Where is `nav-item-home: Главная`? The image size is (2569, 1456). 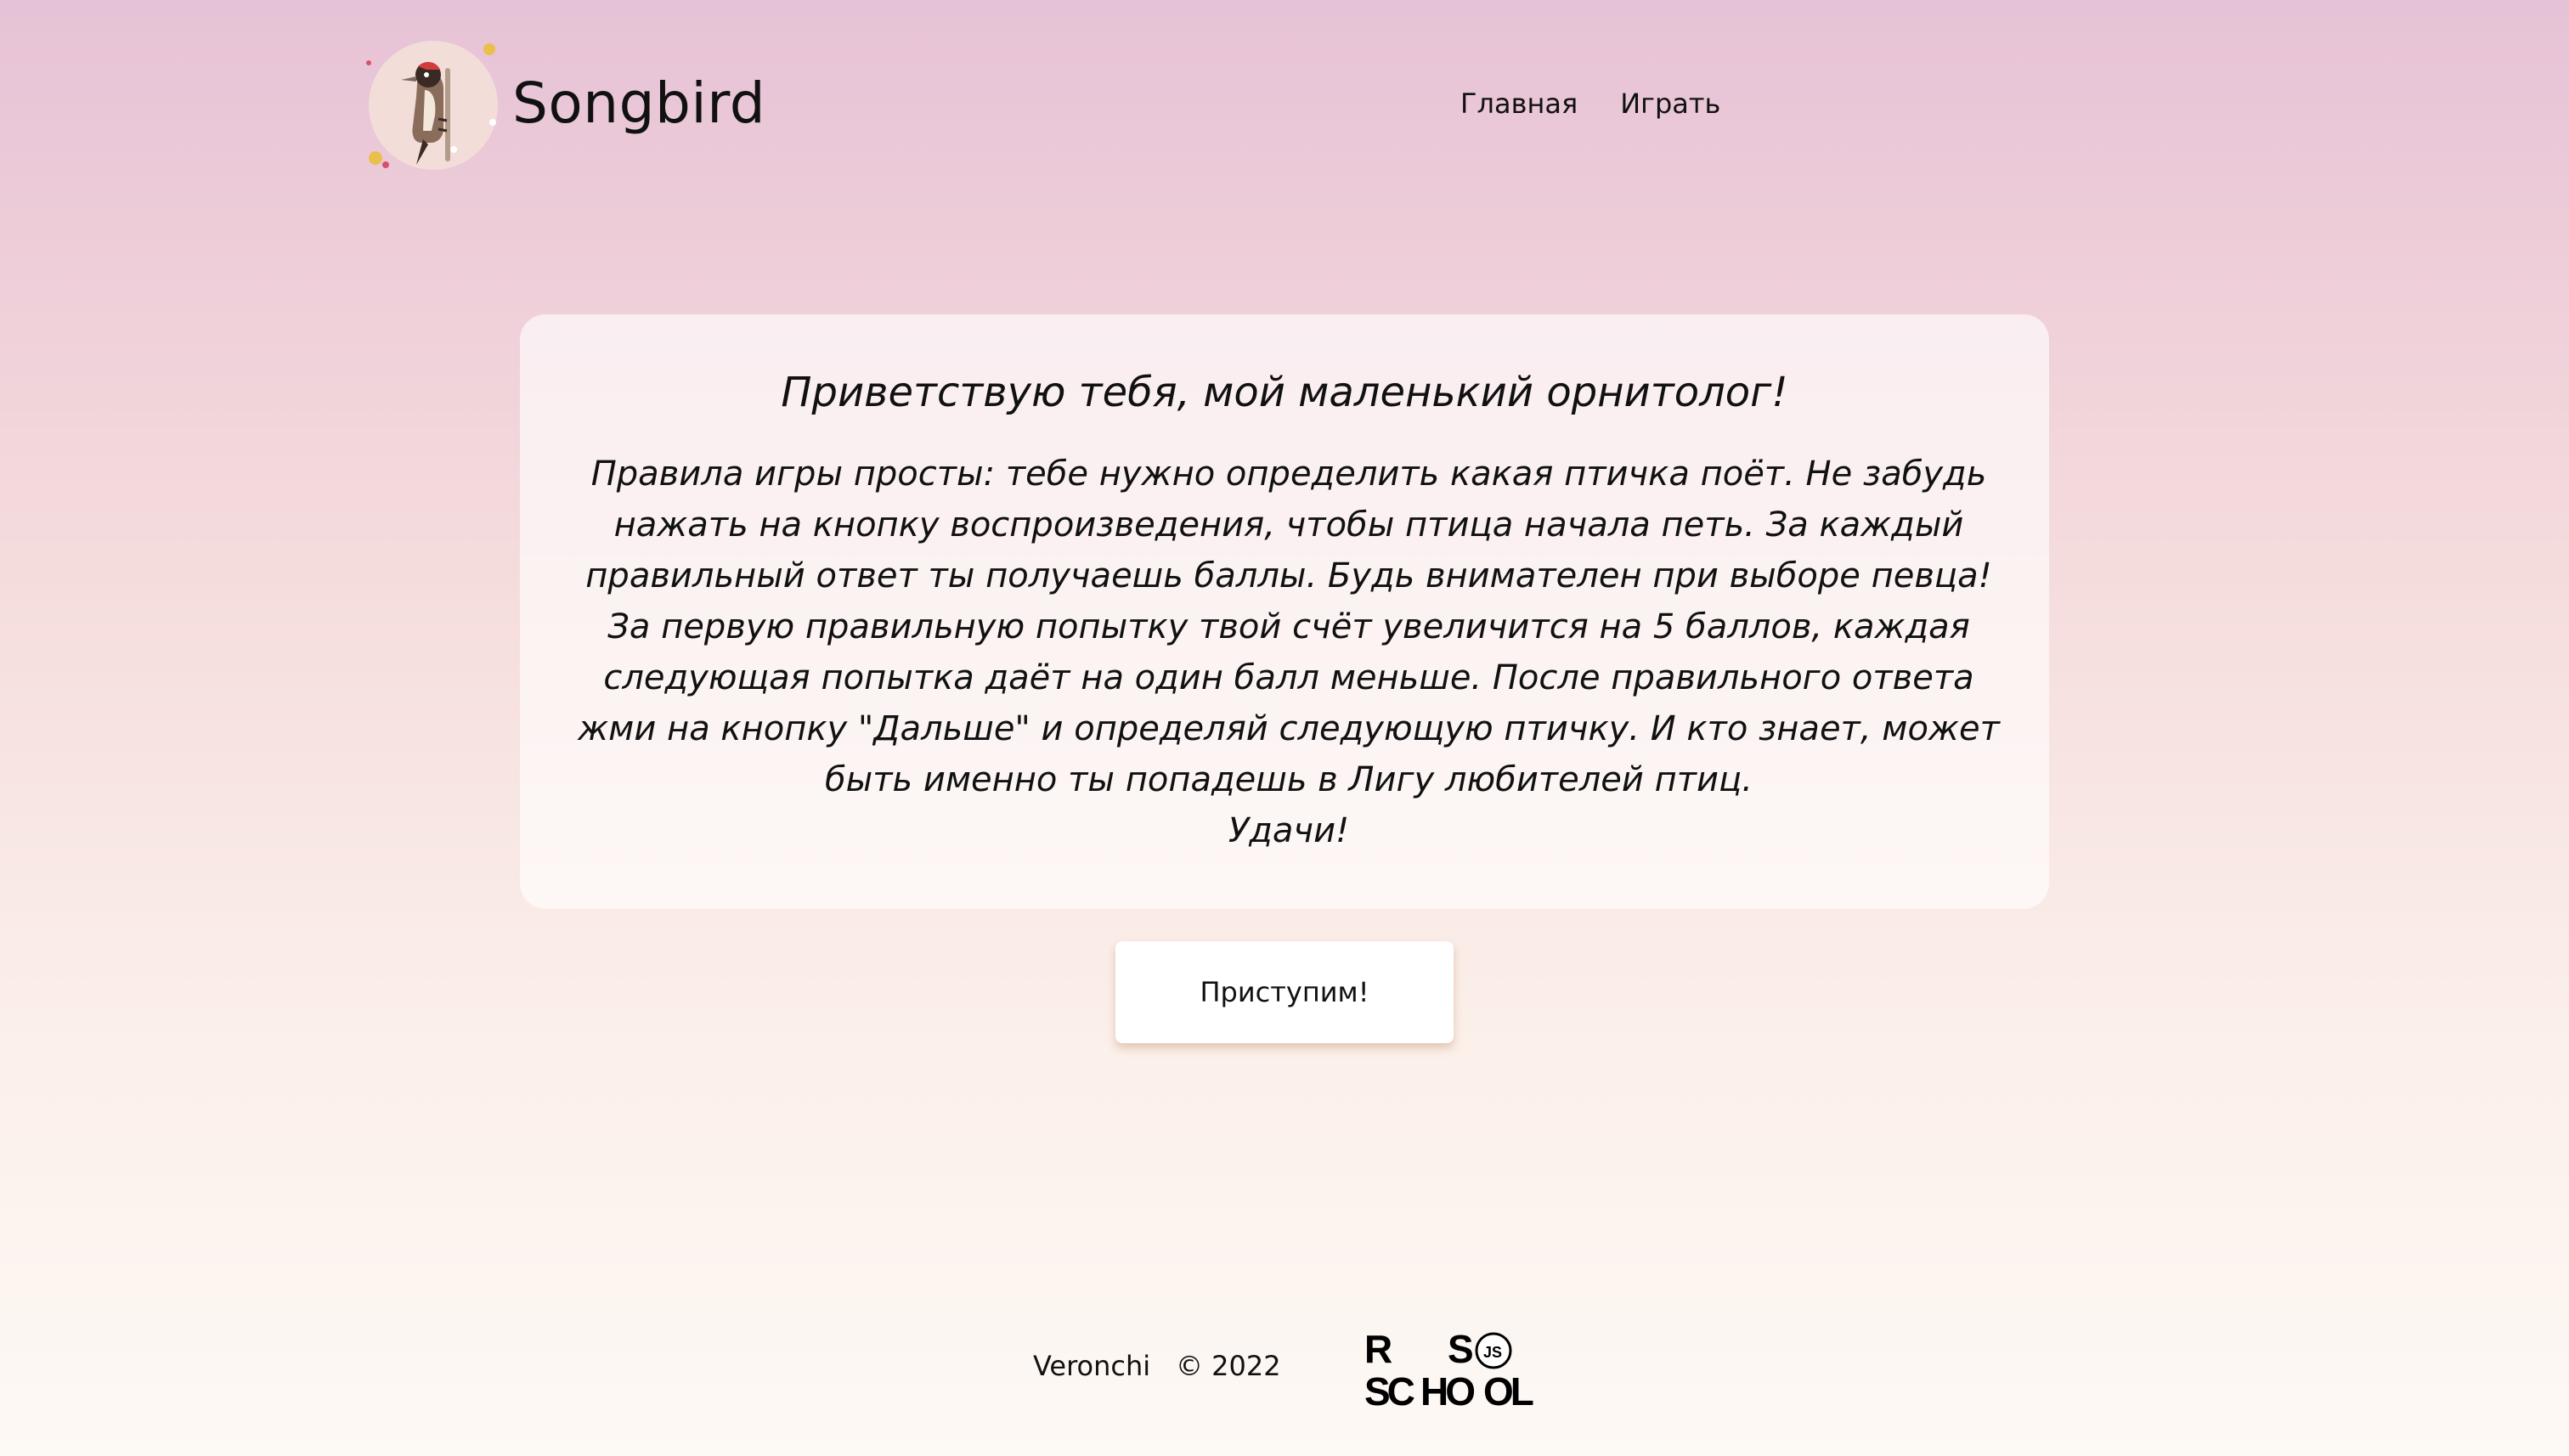 nav-item-home: Главная is located at coordinates (1519, 103).